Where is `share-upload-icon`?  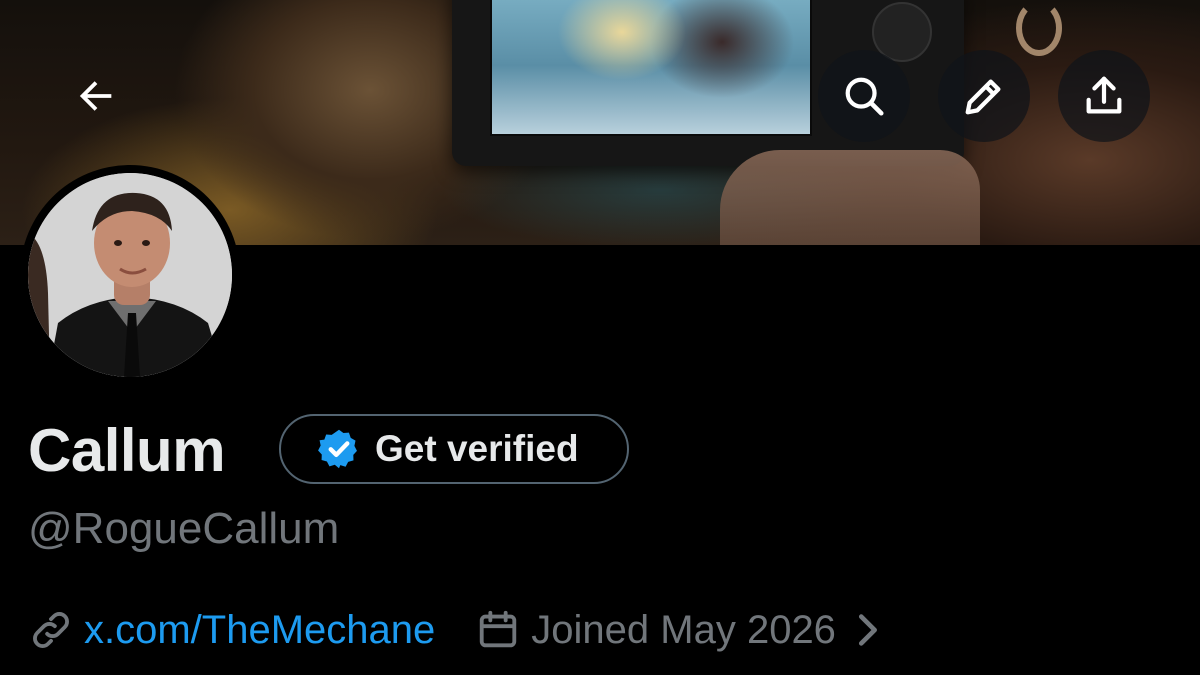 share-upload-icon is located at coordinates (1104, 95).